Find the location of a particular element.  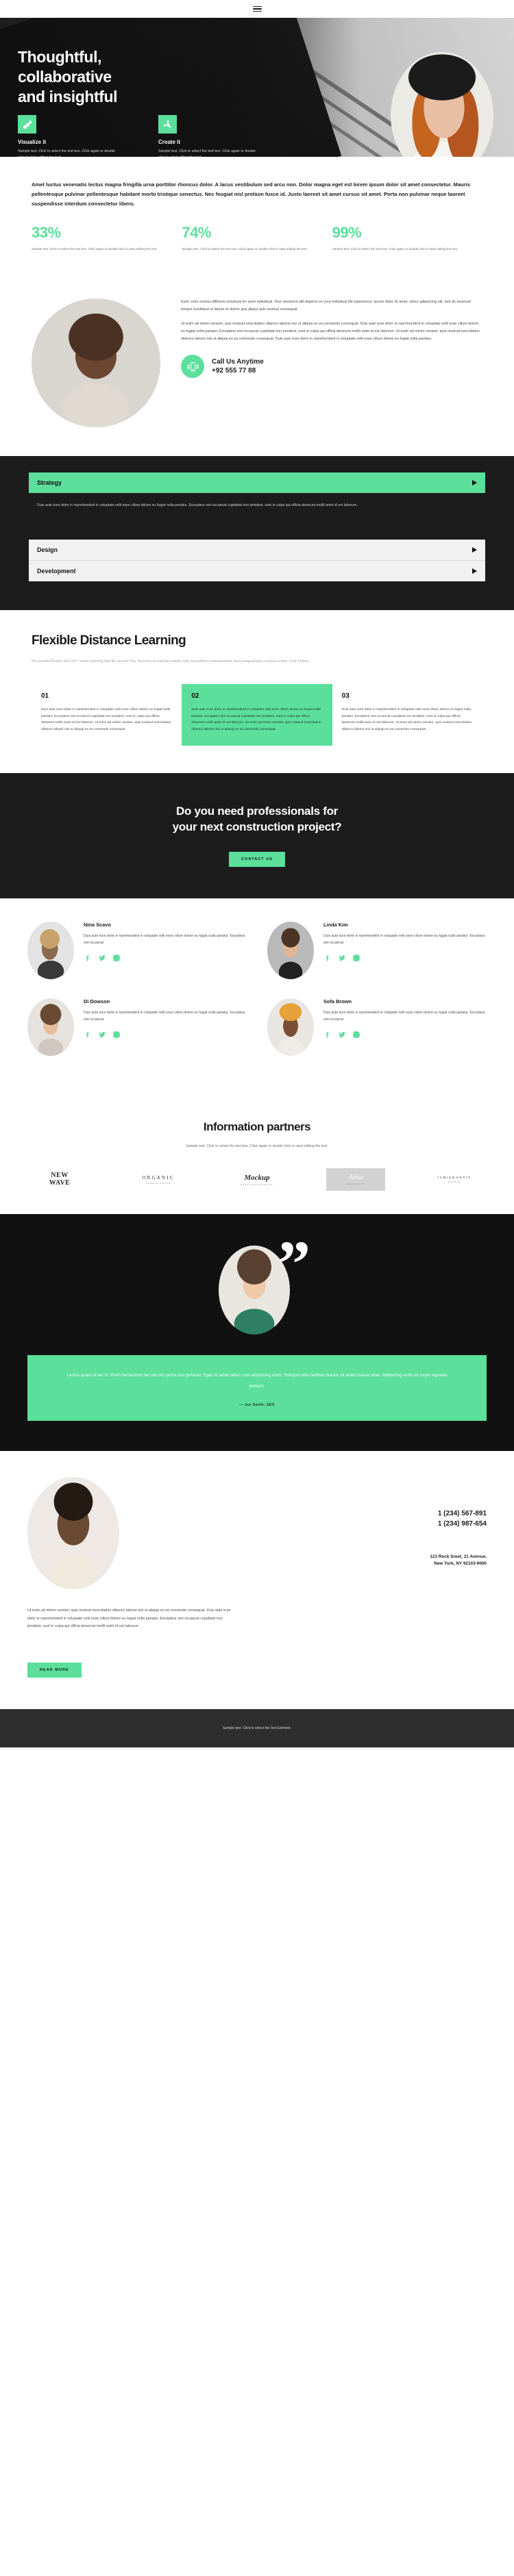

contact-address-line-2: New York, NY 92103-9000 is located at coordinates (460, 1564).